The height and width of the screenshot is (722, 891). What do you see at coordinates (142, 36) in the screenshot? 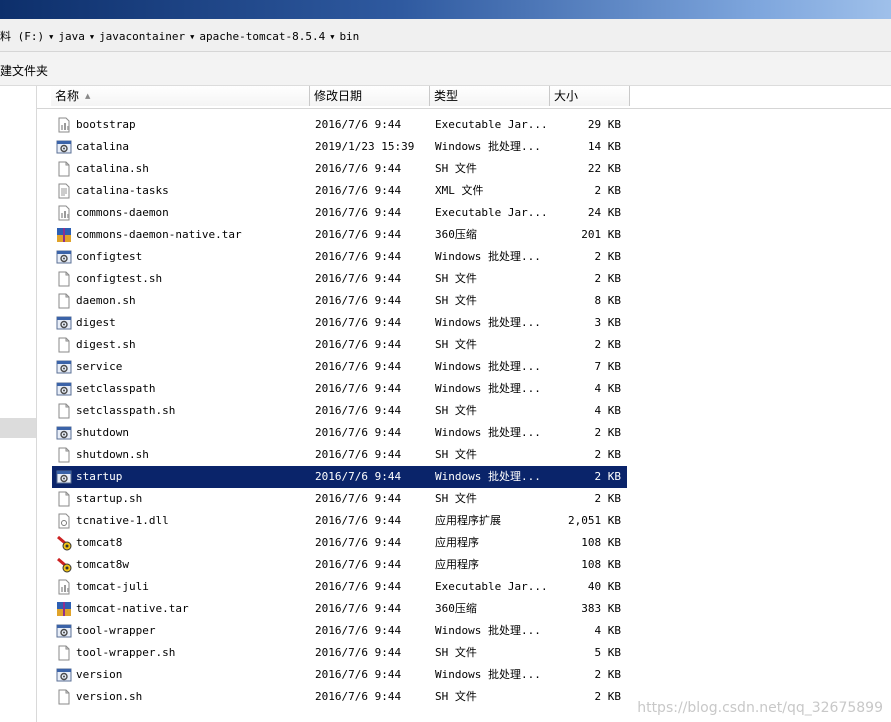
I see `breadcrumb-javacontainer: javacontainer` at bounding box center [142, 36].